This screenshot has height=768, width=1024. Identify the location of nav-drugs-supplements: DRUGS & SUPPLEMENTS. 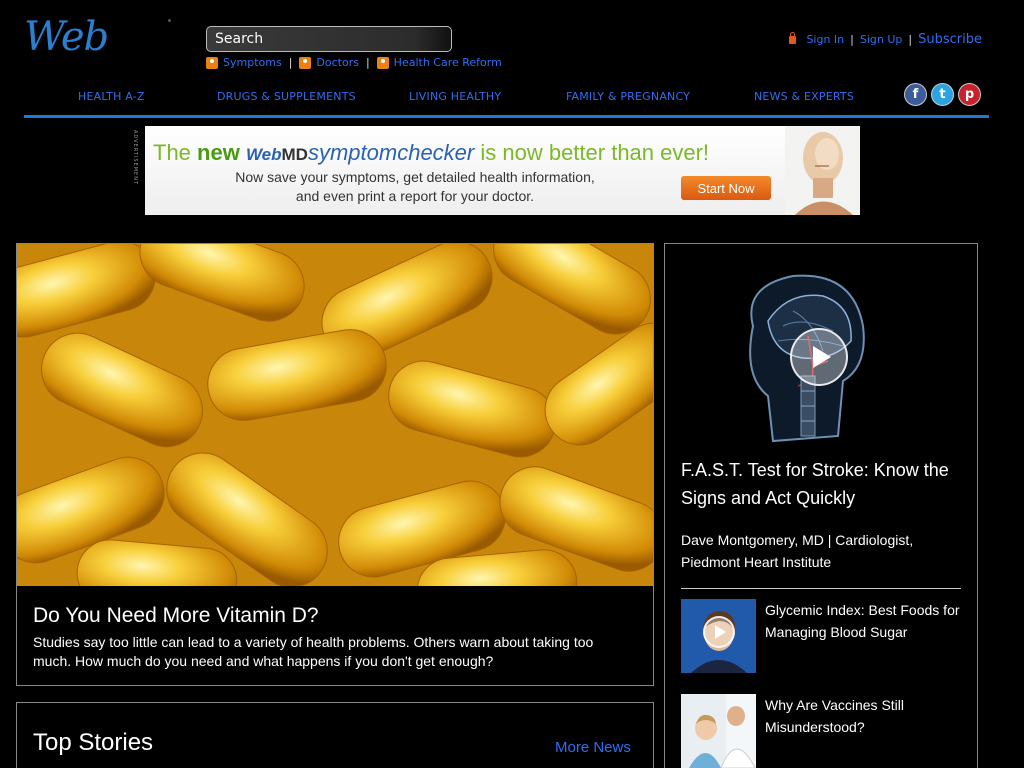
(286, 96).